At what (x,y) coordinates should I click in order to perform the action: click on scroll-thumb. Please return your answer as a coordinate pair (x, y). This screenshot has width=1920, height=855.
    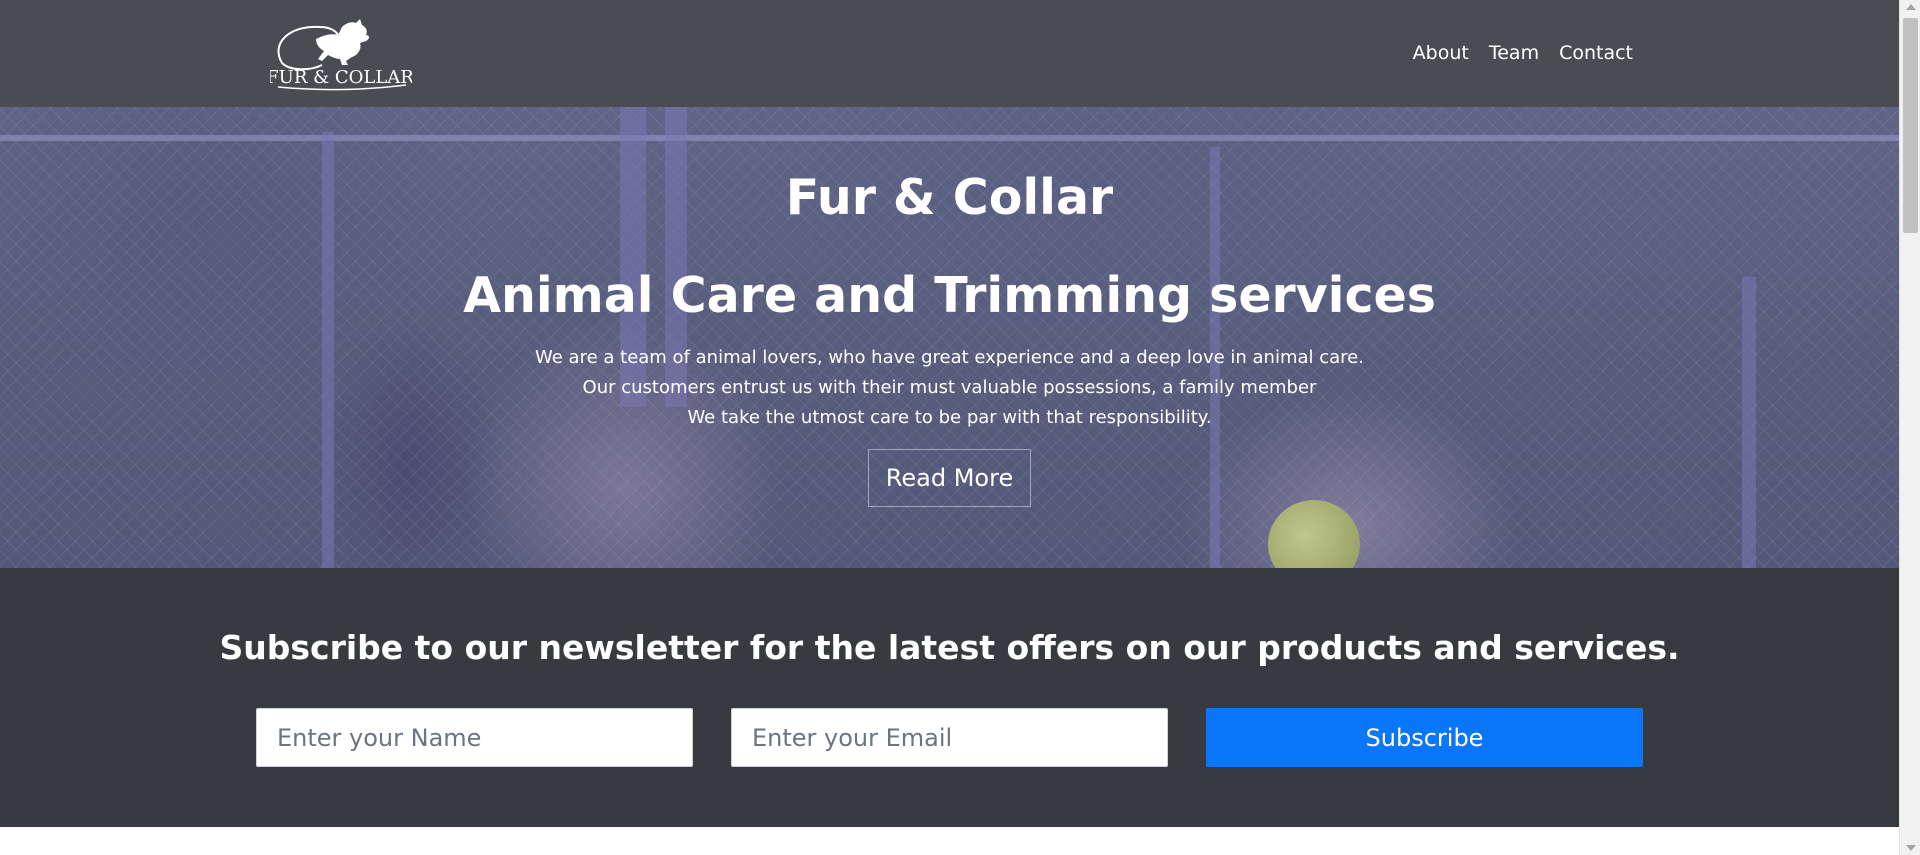
    Looking at the image, I should click on (1910, 125).